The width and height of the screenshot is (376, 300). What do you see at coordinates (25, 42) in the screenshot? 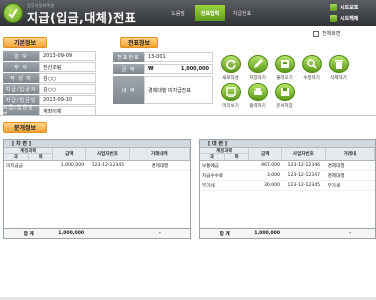
I see `basic-info-heading: 기본정보` at bounding box center [25, 42].